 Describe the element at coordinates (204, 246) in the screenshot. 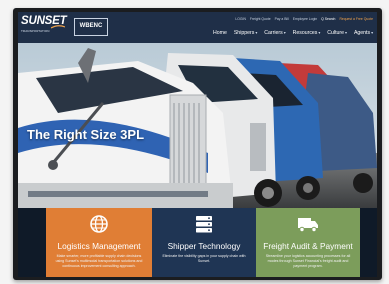

I see `card-title: Shipper Technology` at that location.